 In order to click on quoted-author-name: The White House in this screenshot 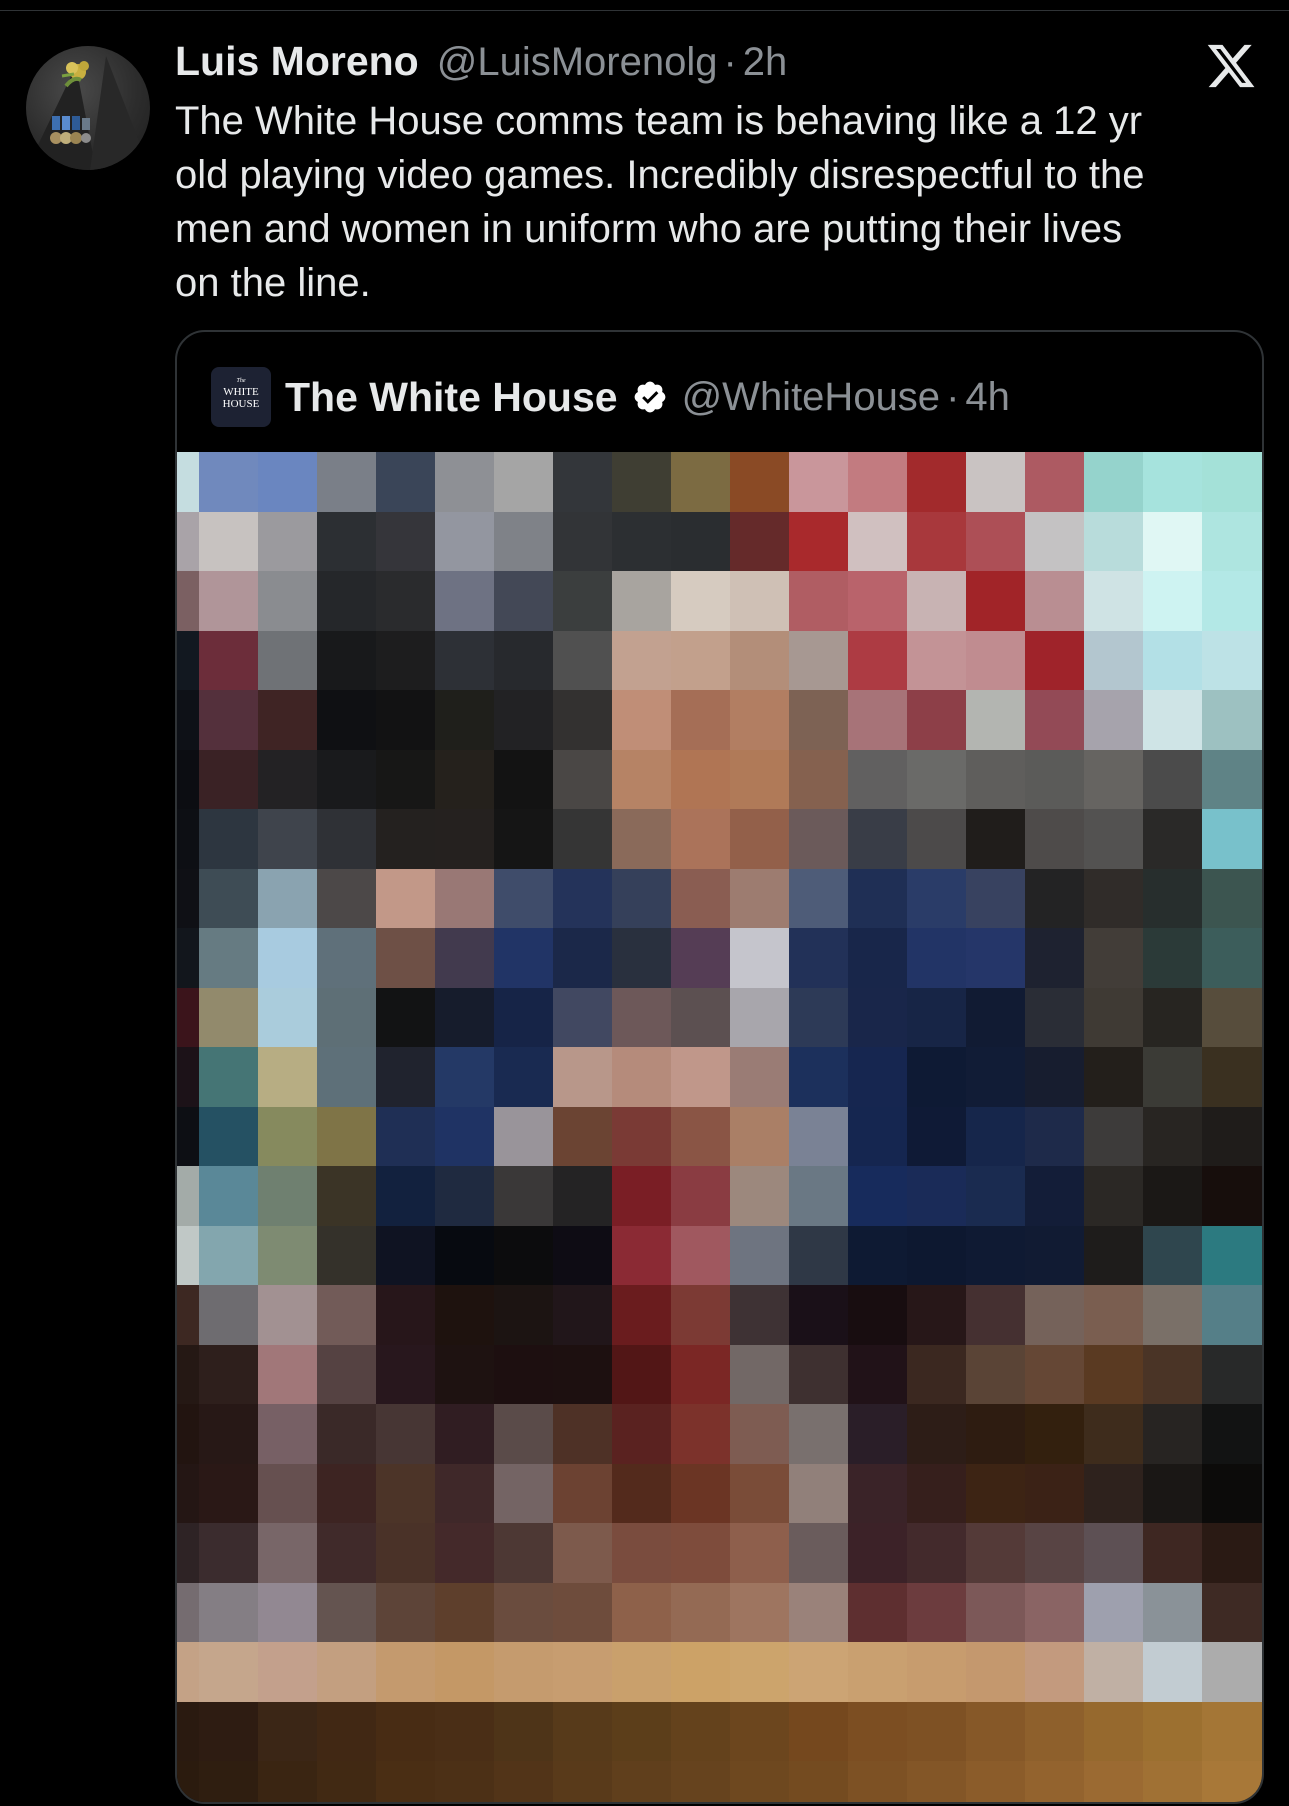, I will do `click(451, 397)`.